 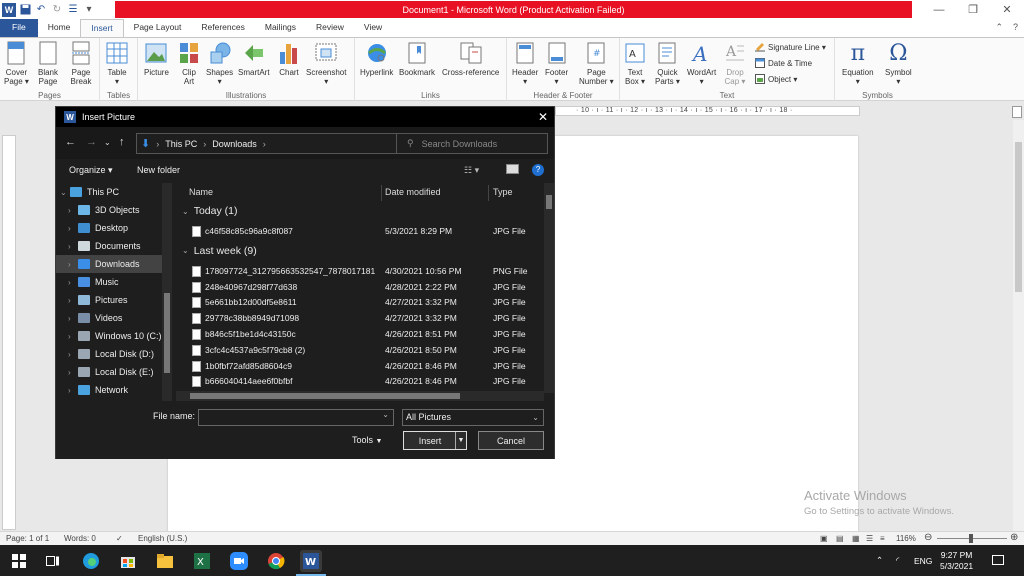 What do you see at coordinates (16, 63) in the screenshot?
I see `cover-page-button: Cover Page ▾` at bounding box center [16, 63].